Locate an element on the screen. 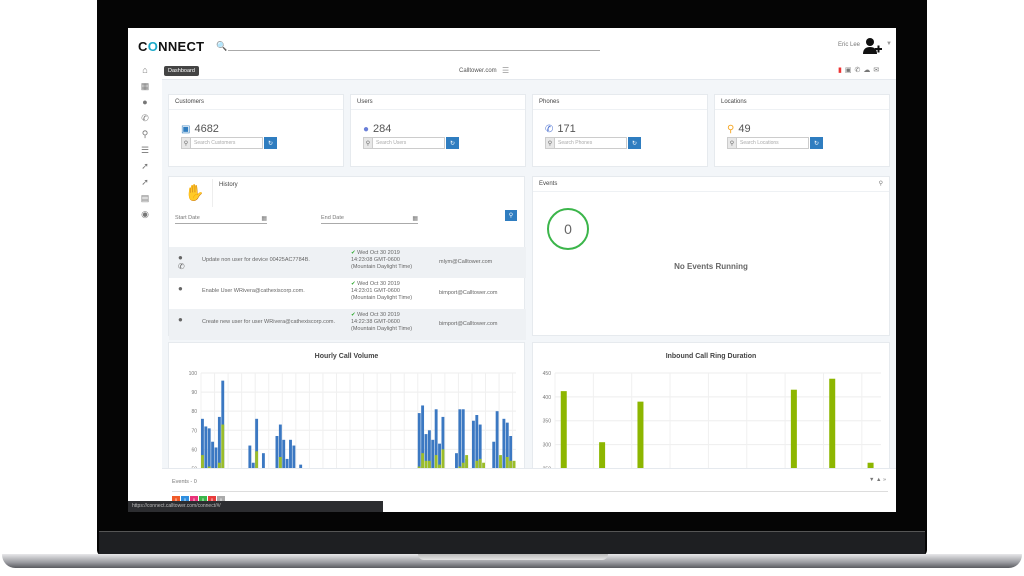 This screenshot has height=576, width=1024. locations-count: ⚲ 49 is located at coordinates (739, 129).